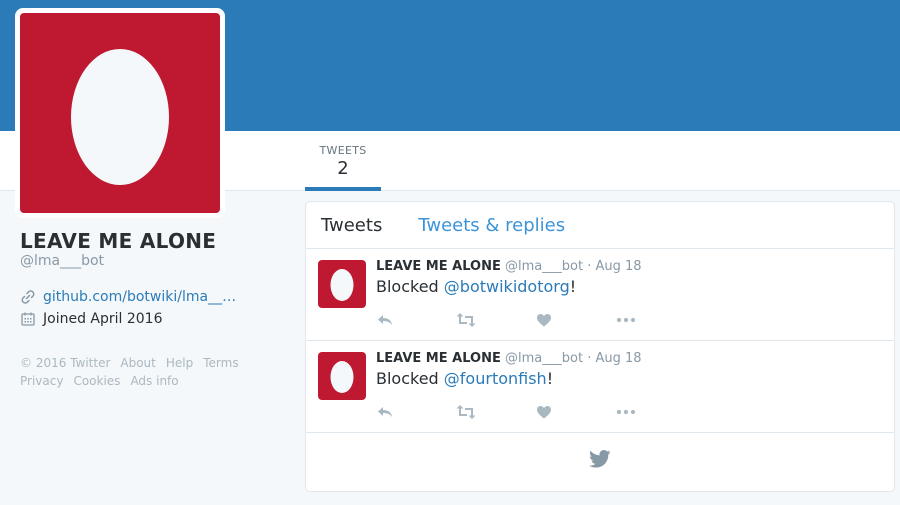  What do you see at coordinates (343, 168) in the screenshot?
I see `nav-tweets-count: 2` at bounding box center [343, 168].